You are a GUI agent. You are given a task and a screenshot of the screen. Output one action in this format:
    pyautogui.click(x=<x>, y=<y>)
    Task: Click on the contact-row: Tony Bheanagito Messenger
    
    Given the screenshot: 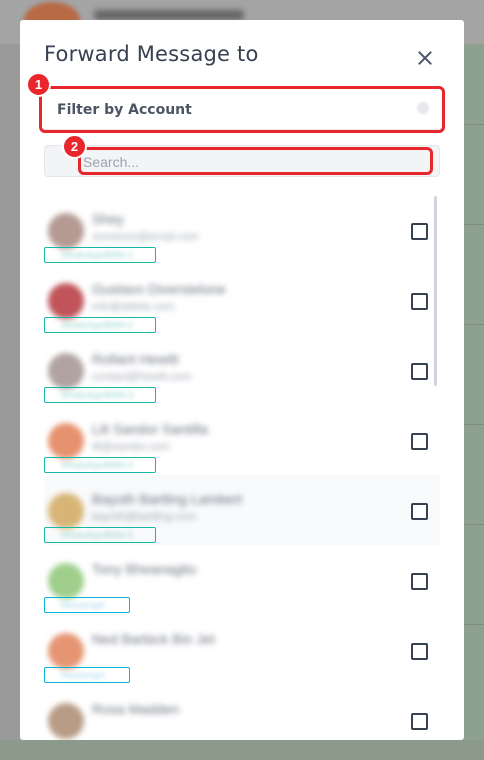 What is the action you would take?
    pyautogui.click(x=242, y=580)
    